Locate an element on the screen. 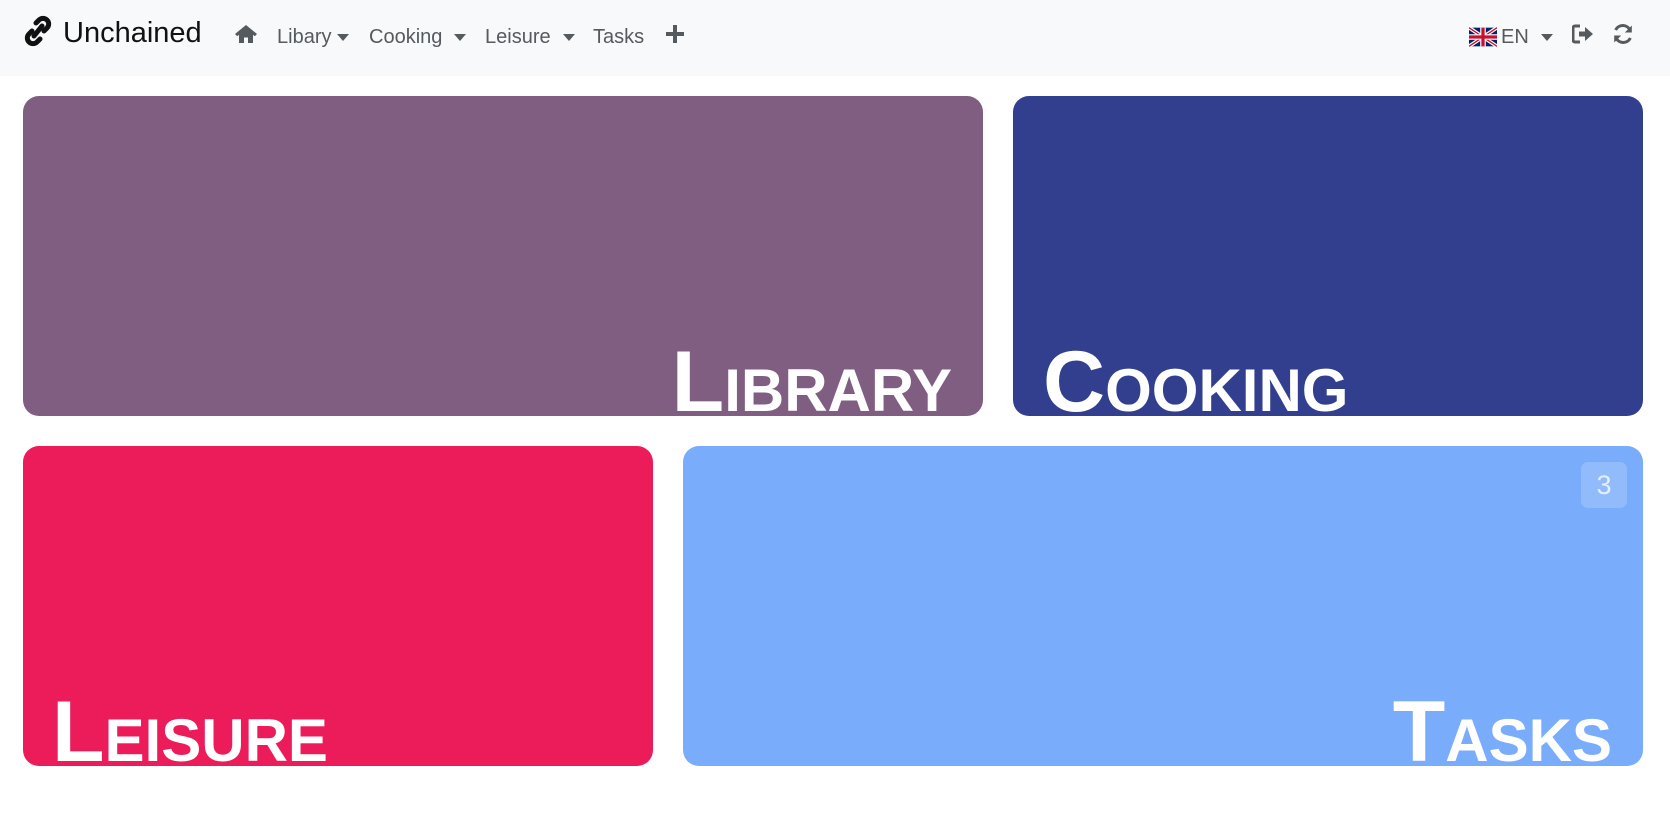 The image size is (1670, 815). nav-home is located at coordinates (246, 37).